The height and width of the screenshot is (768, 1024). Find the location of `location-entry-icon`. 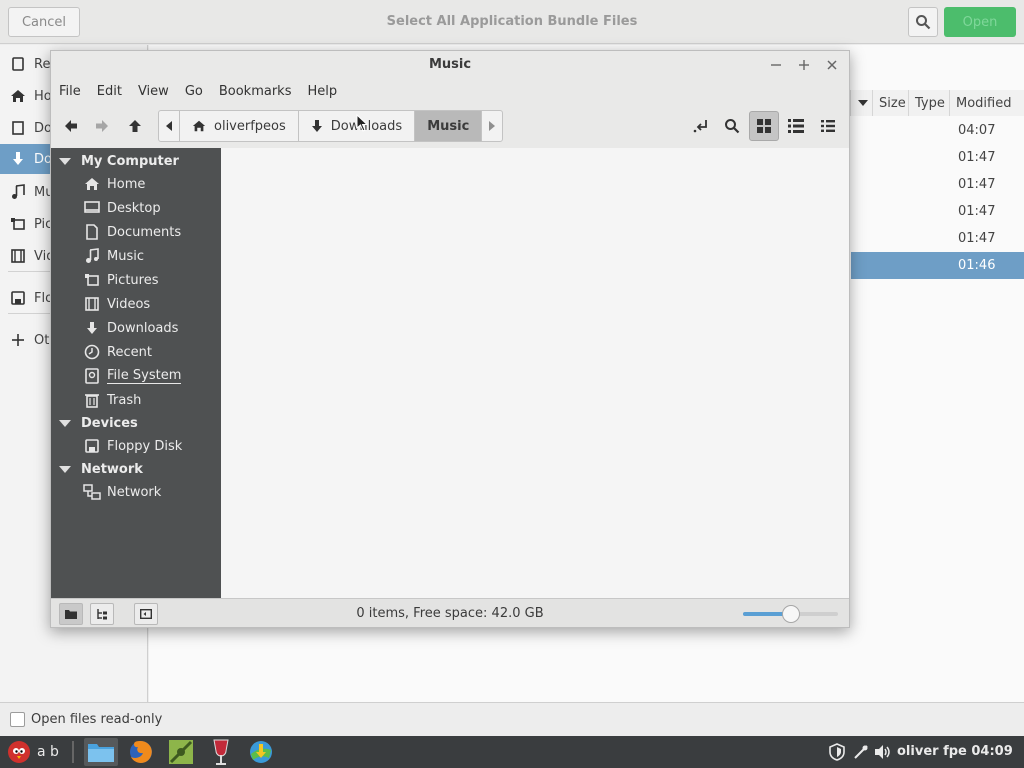

location-entry-icon is located at coordinates (700, 126).